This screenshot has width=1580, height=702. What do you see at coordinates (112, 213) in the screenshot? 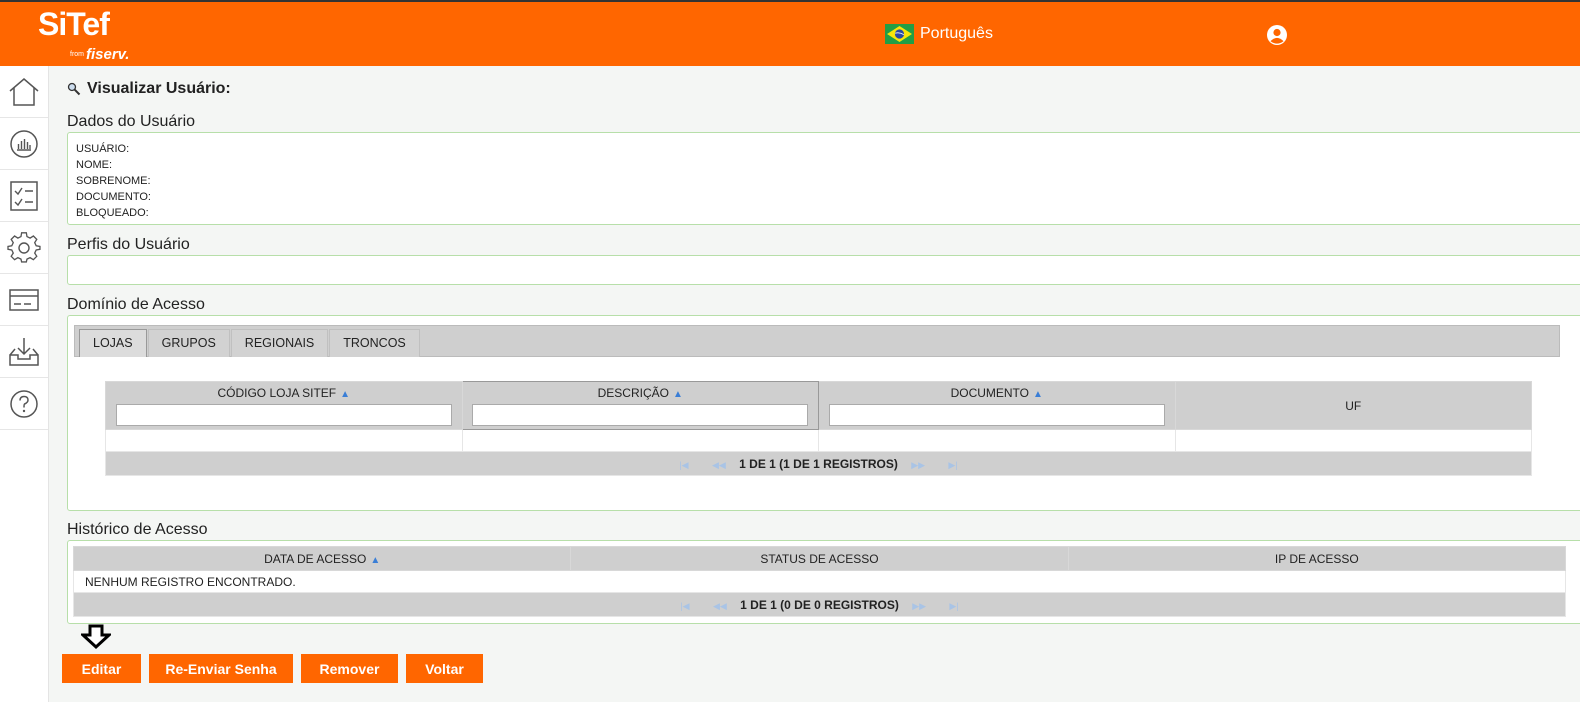
I see `field-bloqueado: BLOQUEADO:` at bounding box center [112, 213].